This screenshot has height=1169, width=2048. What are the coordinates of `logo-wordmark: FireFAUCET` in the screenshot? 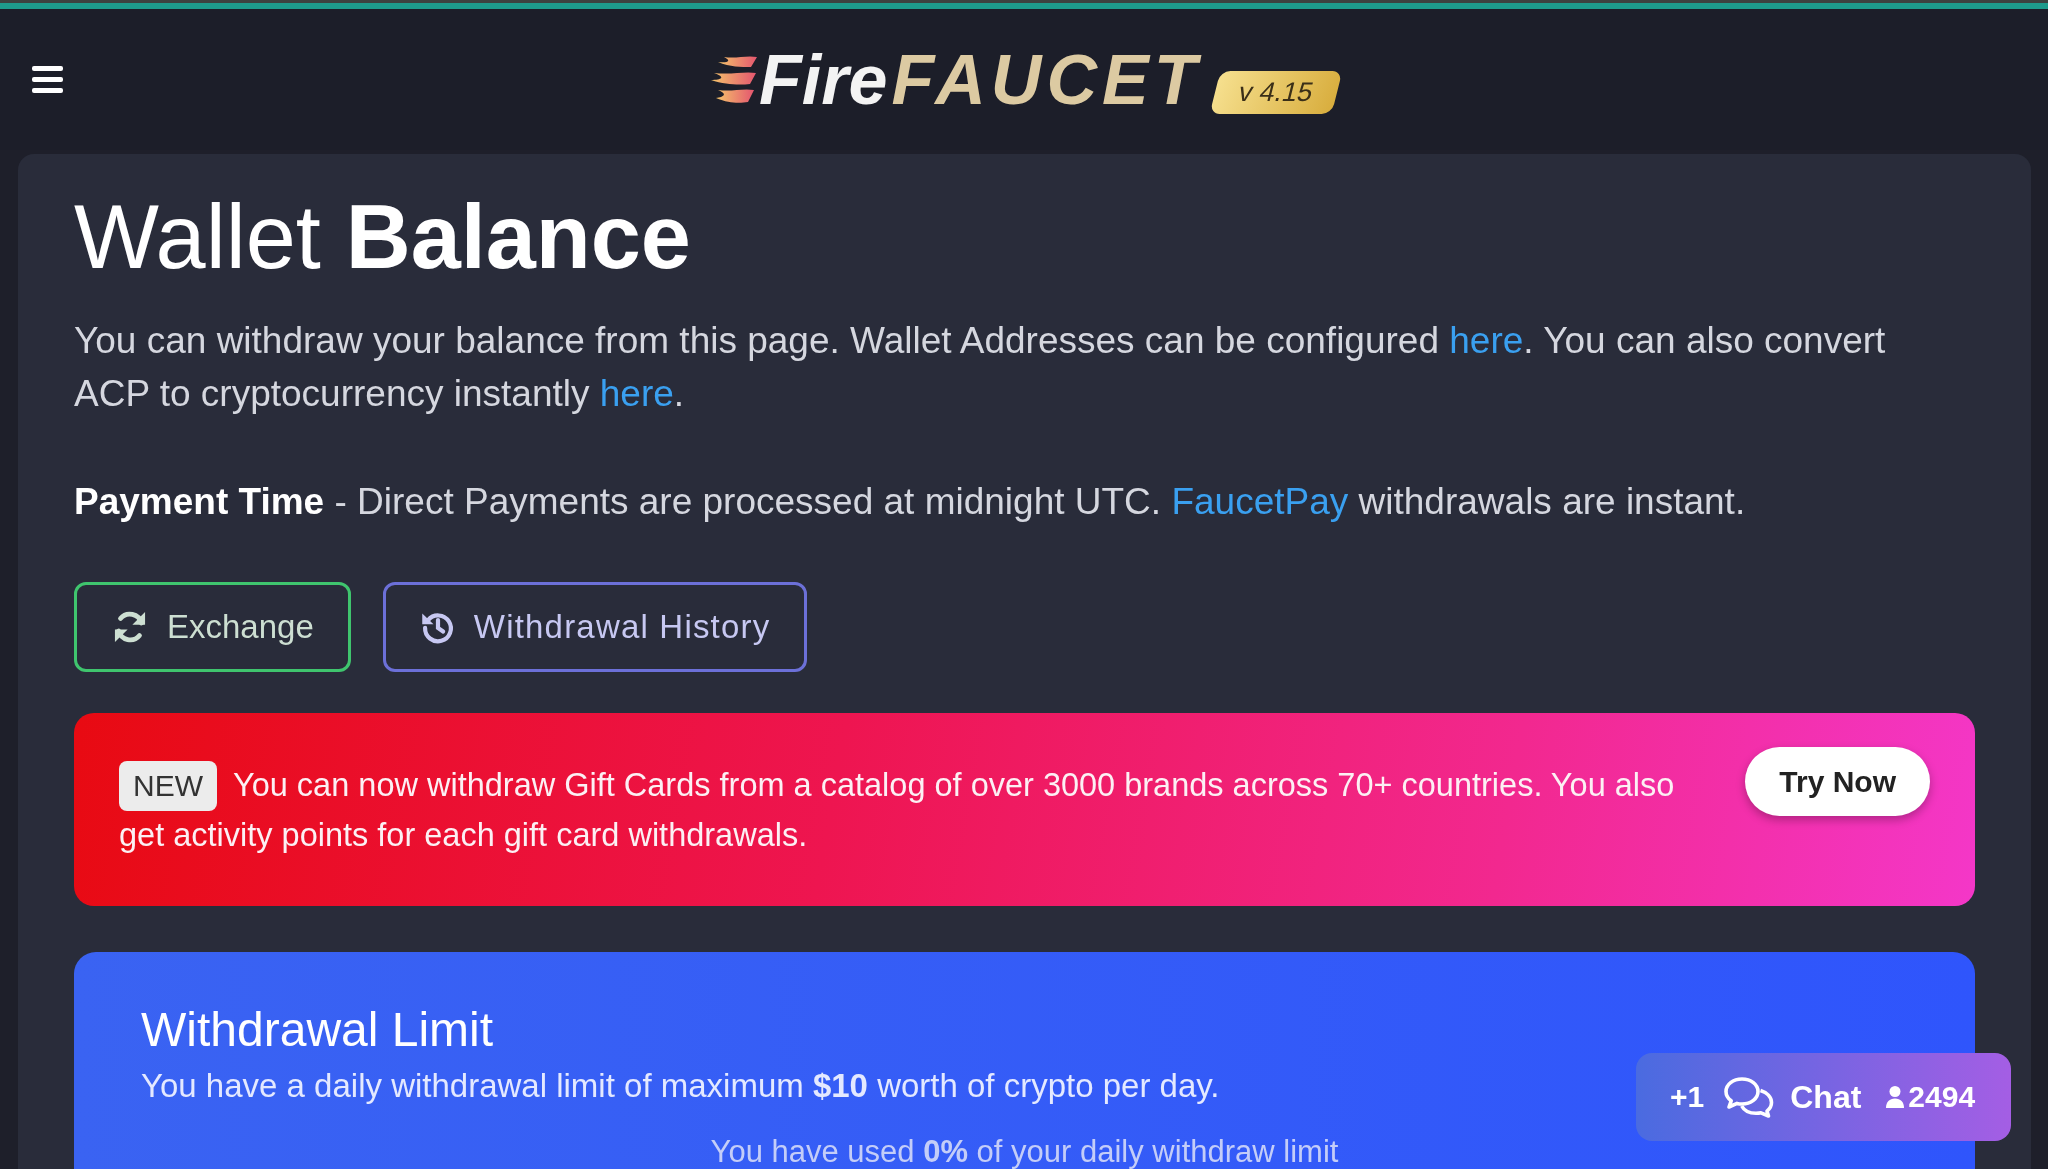 It's located at (980, 79).